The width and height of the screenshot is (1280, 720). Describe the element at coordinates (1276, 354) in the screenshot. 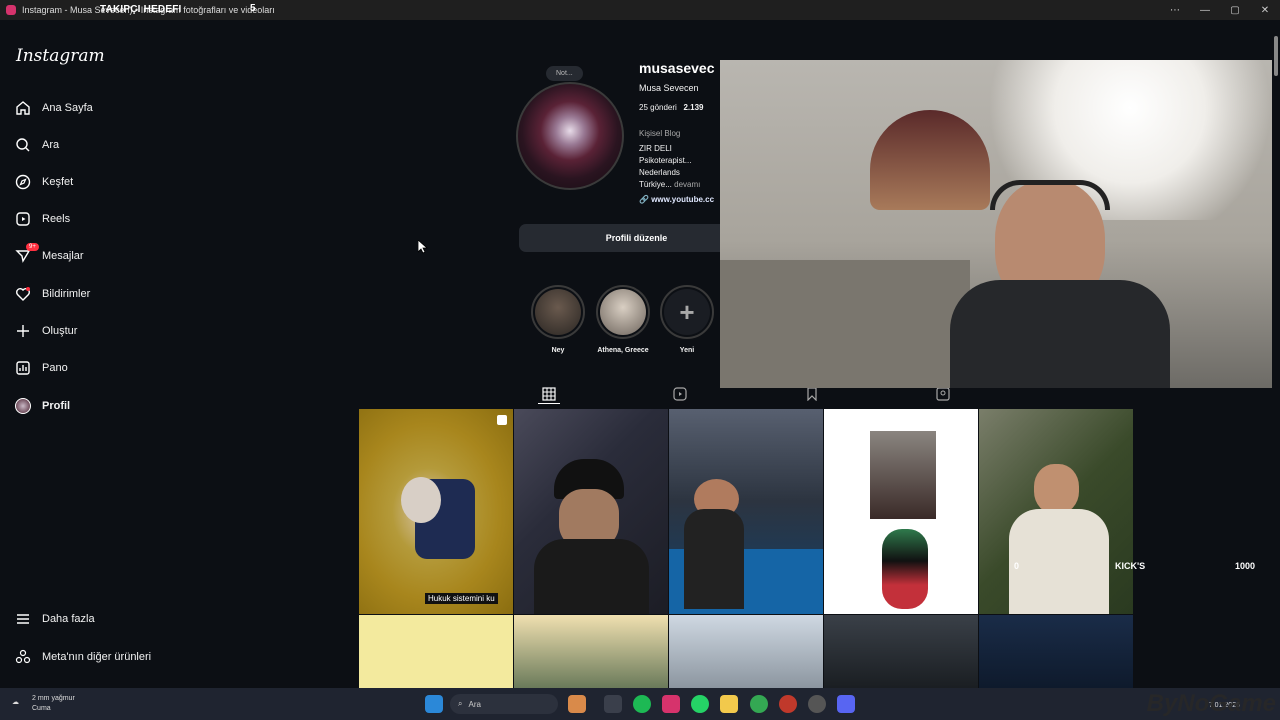

I see `page-scrollbar` at that location.